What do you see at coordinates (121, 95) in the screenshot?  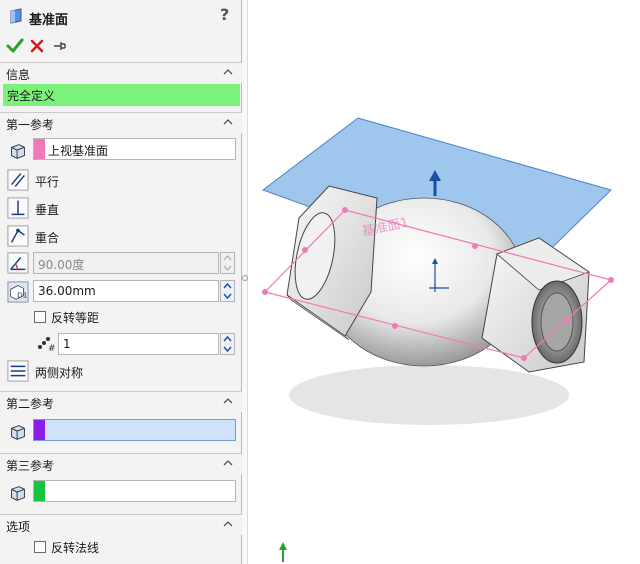 I see `status-message: 完全定义` at bounding box center [121, 95].